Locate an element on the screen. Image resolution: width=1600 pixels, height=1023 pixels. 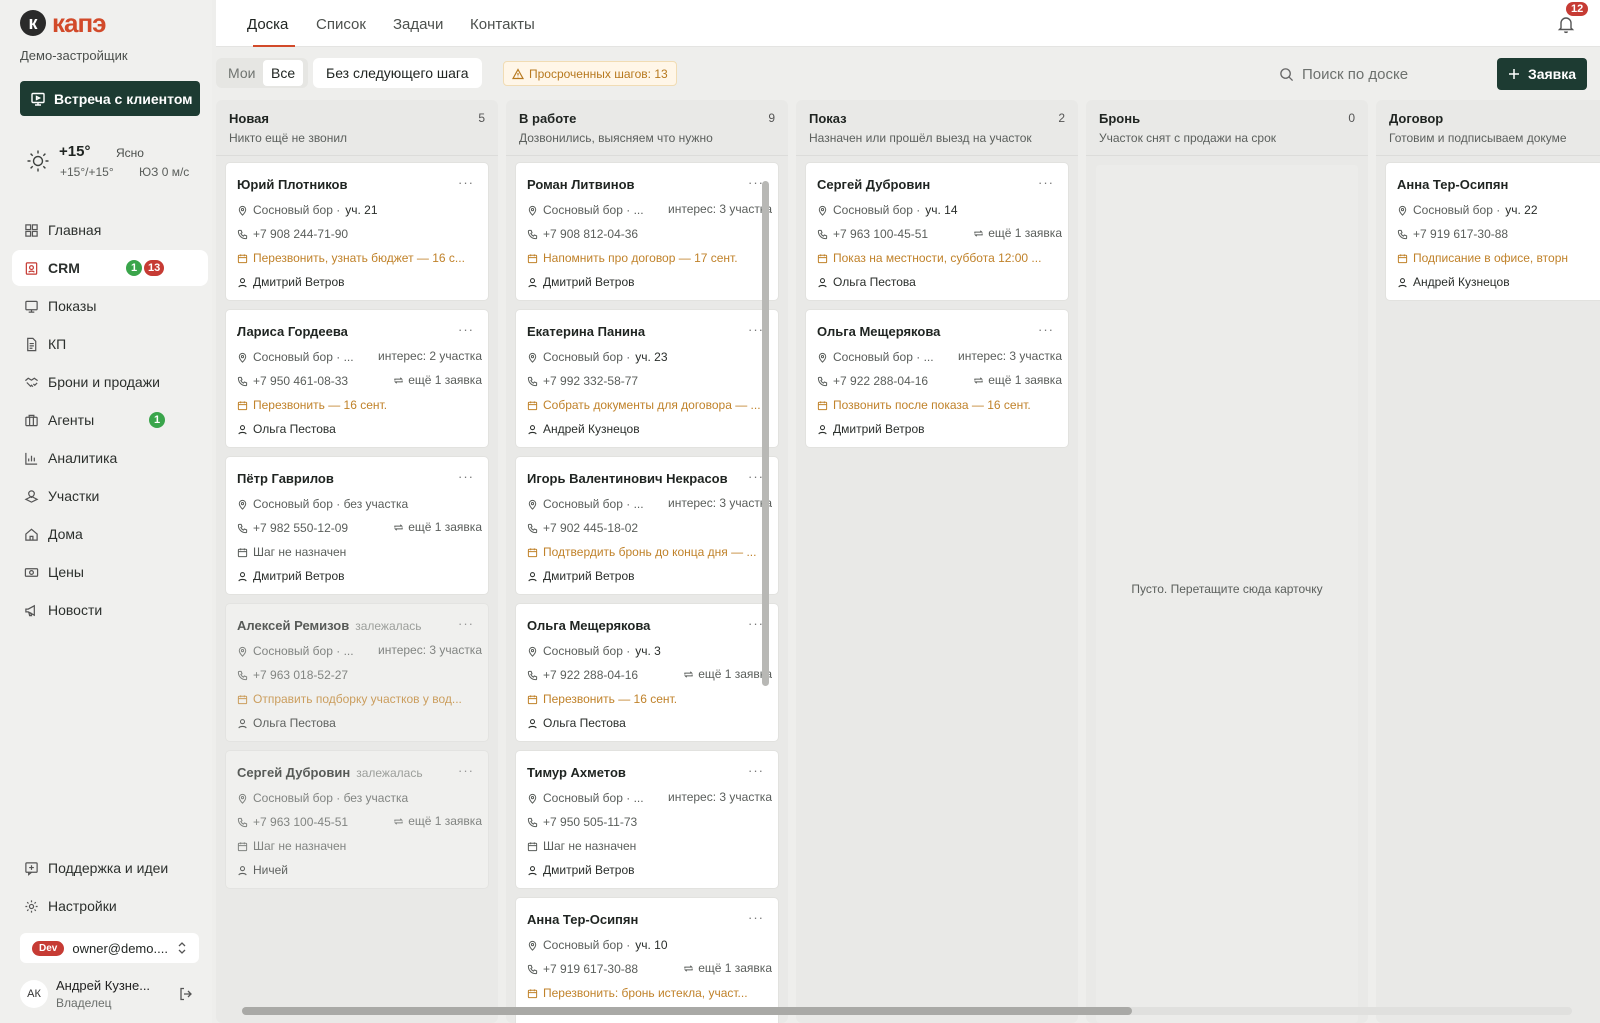
lead-name-row: Лариса Гордеева is located at coordinates (292, 331).